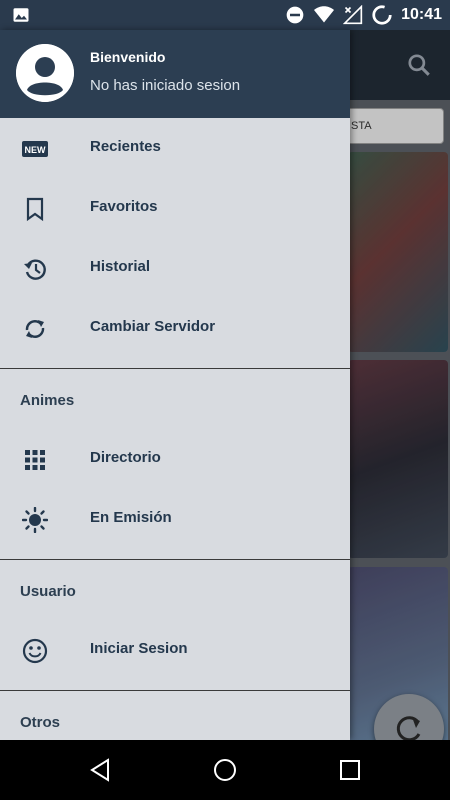 This screenshot has width=450, height=800. Describe the element at coordinates (350, 770) in the screenshot. I see `recents-icon` at that location.